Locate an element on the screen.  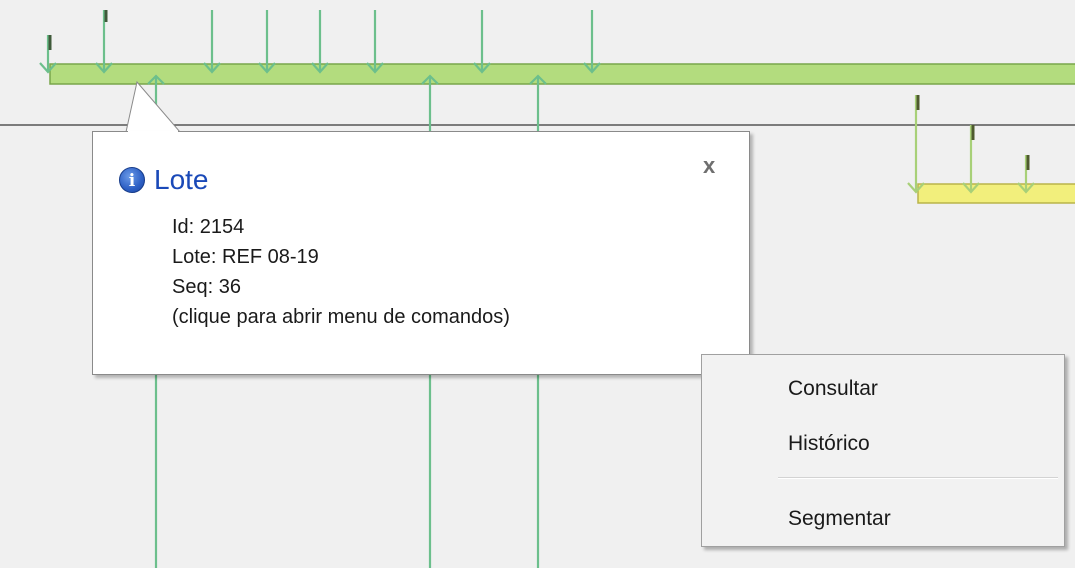
down-connectors-yellow is located at coordinates (971, 144).